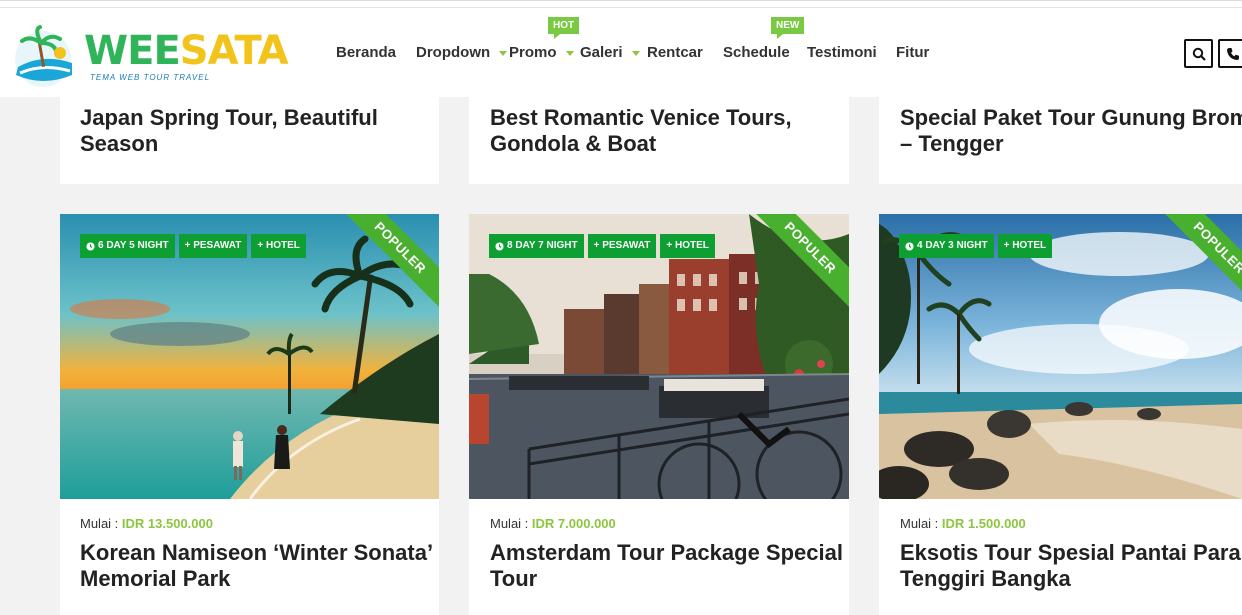 This screenshot has height=615, width=1242. What do you see at coordinates (1071, 117) in the screenshot?
I see `title-line: Special Paket Tour Gunung Bromo` at bounding box center [1071, 117].